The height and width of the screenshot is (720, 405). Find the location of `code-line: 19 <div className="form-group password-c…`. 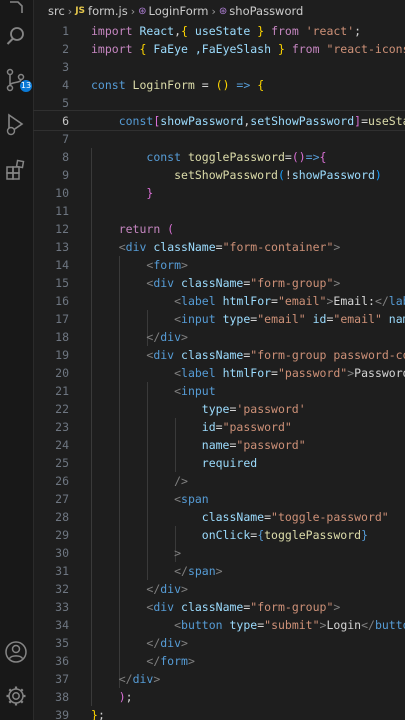

code-line: 19 <div className="form-group password-c… is located at coordinates (219, 355).